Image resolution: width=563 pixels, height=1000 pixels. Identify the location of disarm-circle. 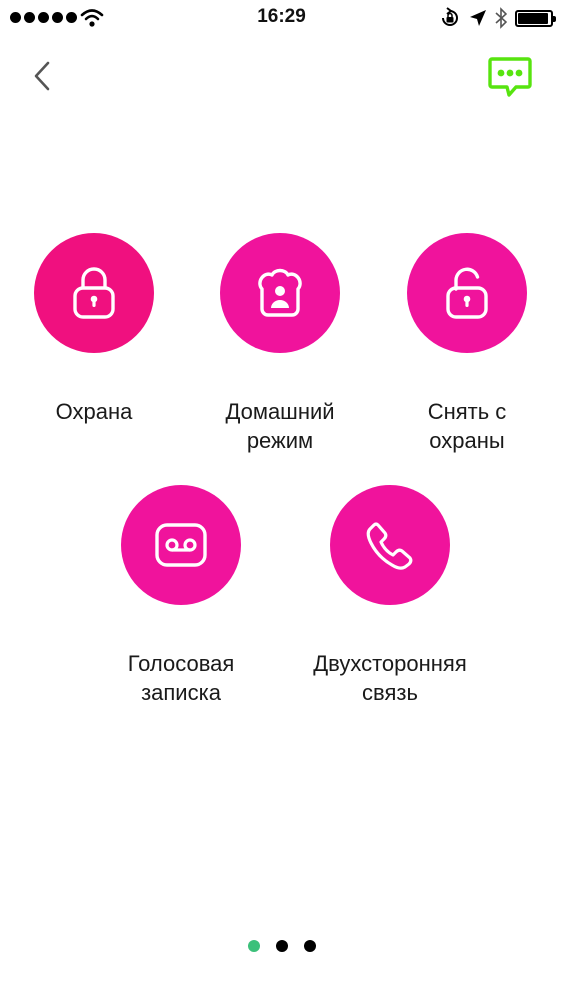
(467, 293).